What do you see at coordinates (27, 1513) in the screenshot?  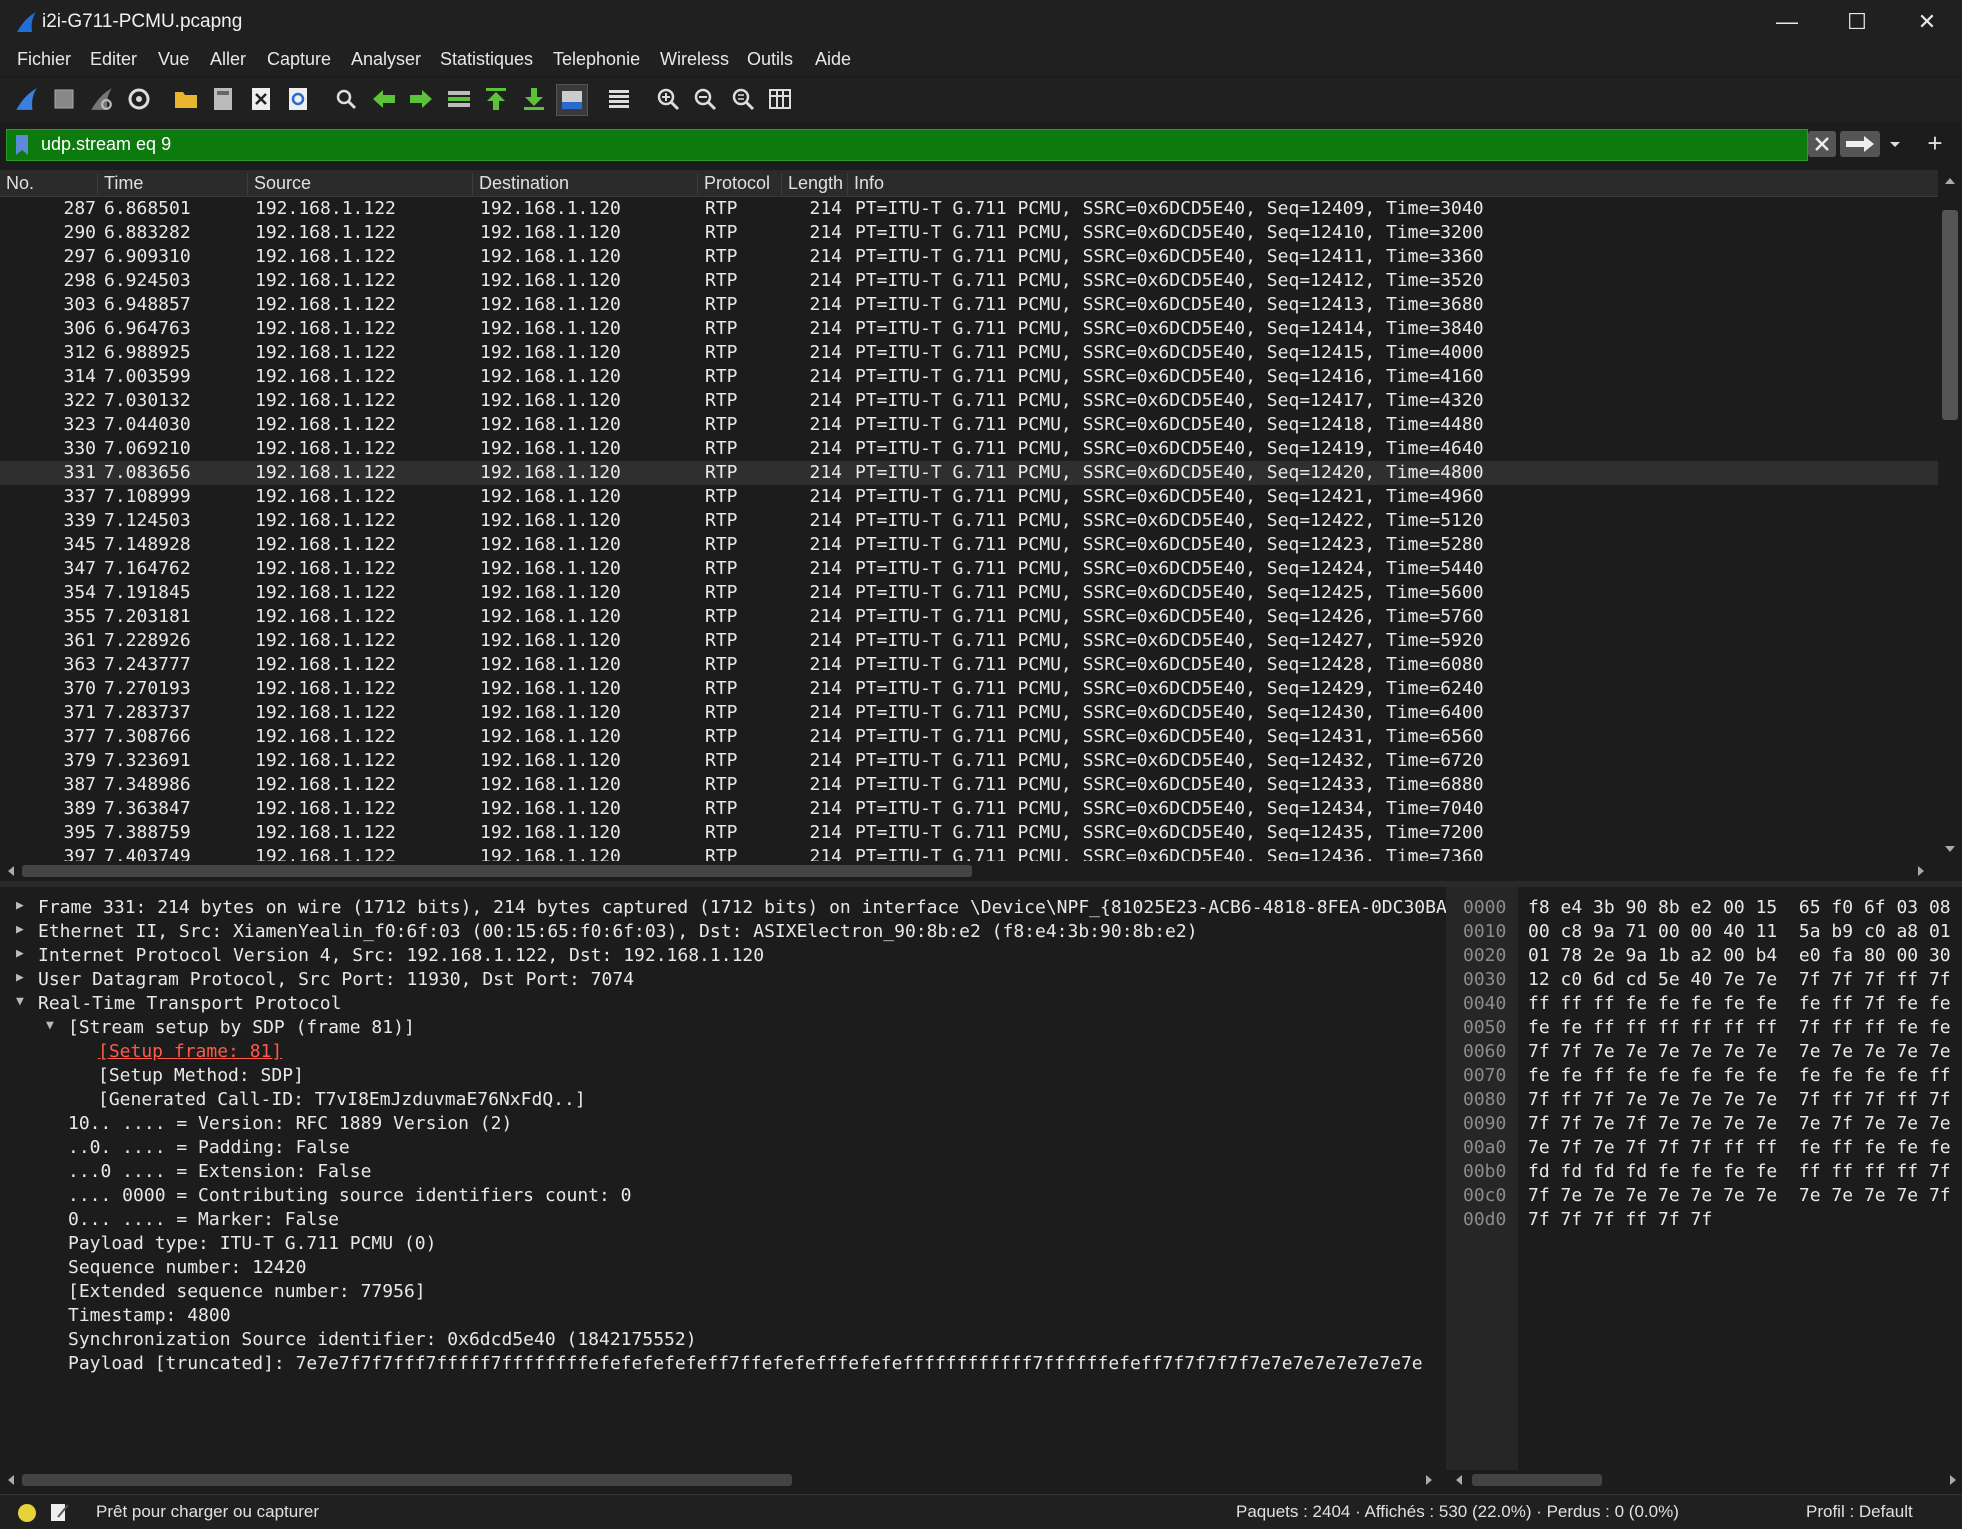 I see `expert-info-led-icon` at bounding box center [27, 1513].